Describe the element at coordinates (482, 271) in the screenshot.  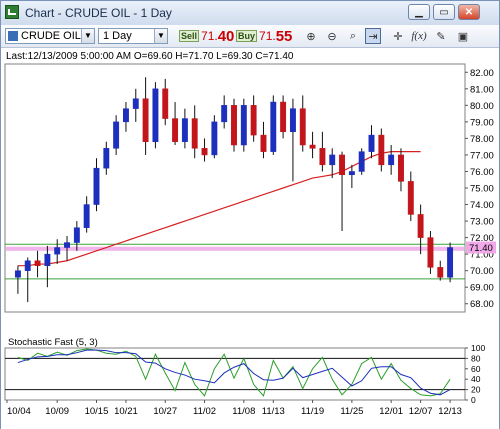
I see `price-tick-label: 70.00` at that location.